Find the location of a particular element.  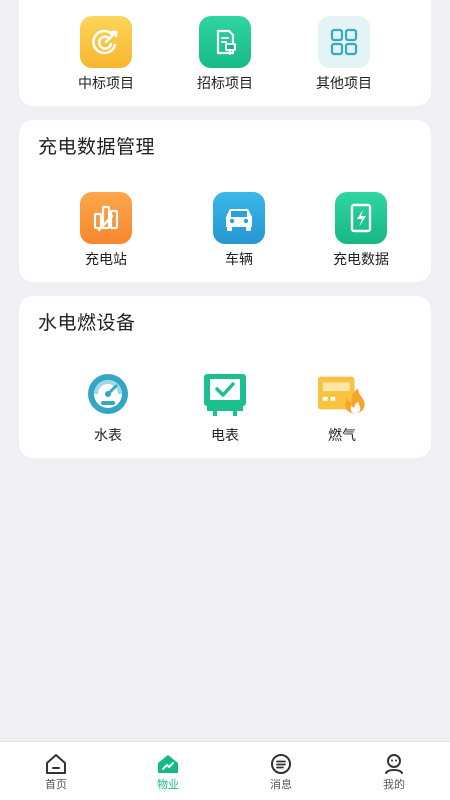

battery-charge-icon is located at coordinates (361, 218).